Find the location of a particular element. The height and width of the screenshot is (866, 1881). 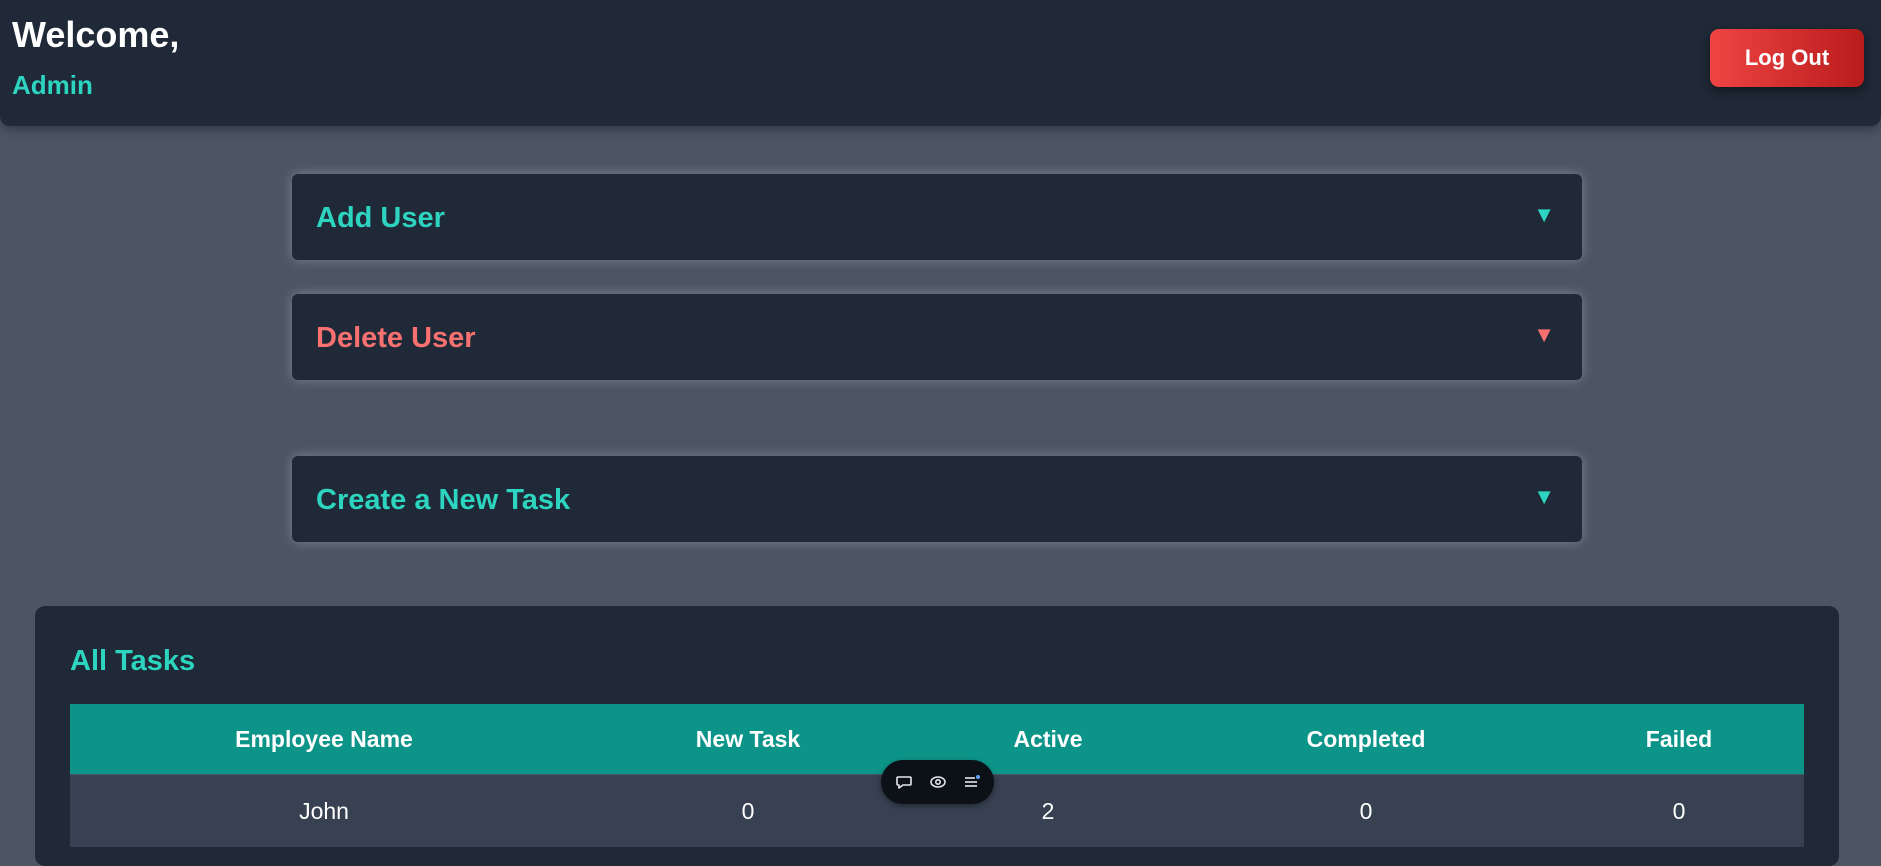

cell-new-task: 0 is located at coordinates (748, 810).